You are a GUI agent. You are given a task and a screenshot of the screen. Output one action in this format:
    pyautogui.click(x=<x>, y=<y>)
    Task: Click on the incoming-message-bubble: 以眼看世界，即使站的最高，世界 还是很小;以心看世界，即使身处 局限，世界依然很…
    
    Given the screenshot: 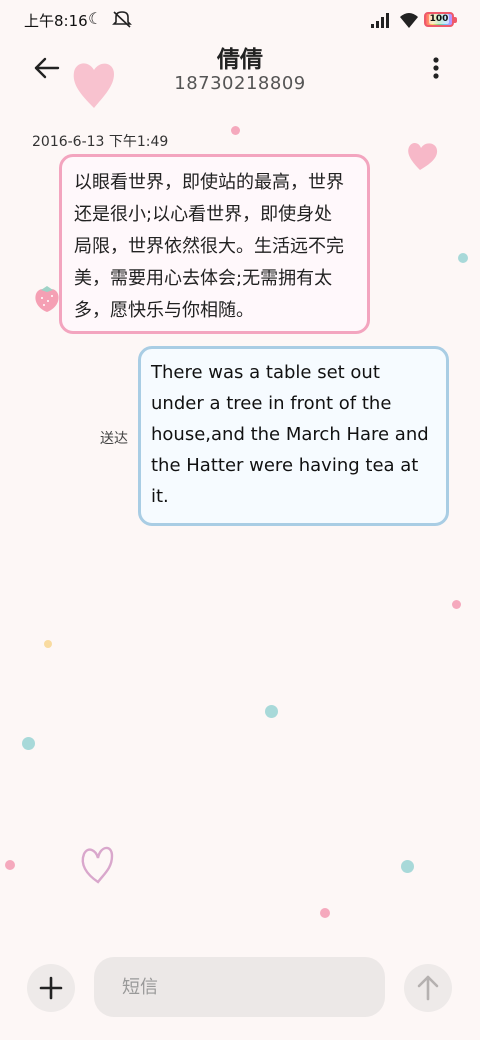 What is the action you would take?
    pyautogui.click(x=214, y=244)
    